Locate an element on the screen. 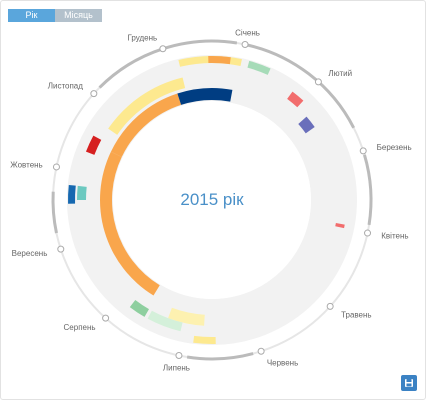 The width and height of the screenshot is (426, 400). year-title: 2015 рік is located at coordinates (212, 199).